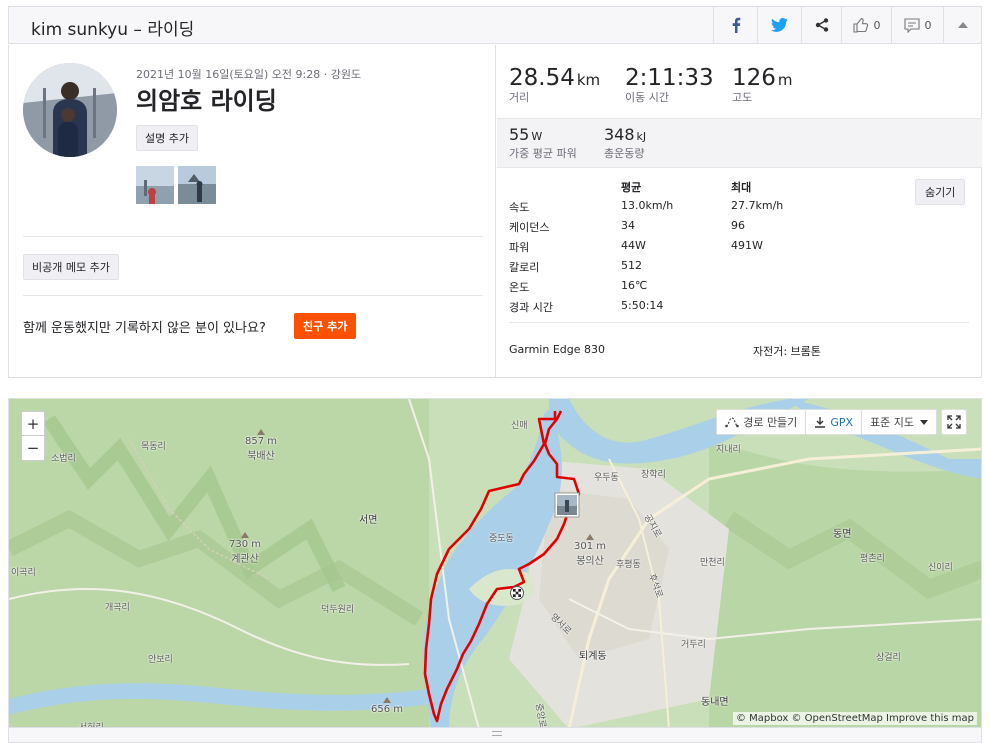 The height and width of the screenshot is (743, 990). Describe the element at coordinates (249, 74) in the screenshot. I see `activity-date-location: 2021년 10월 16일(토요일) 오전 9:28 · 강원도` at that location.